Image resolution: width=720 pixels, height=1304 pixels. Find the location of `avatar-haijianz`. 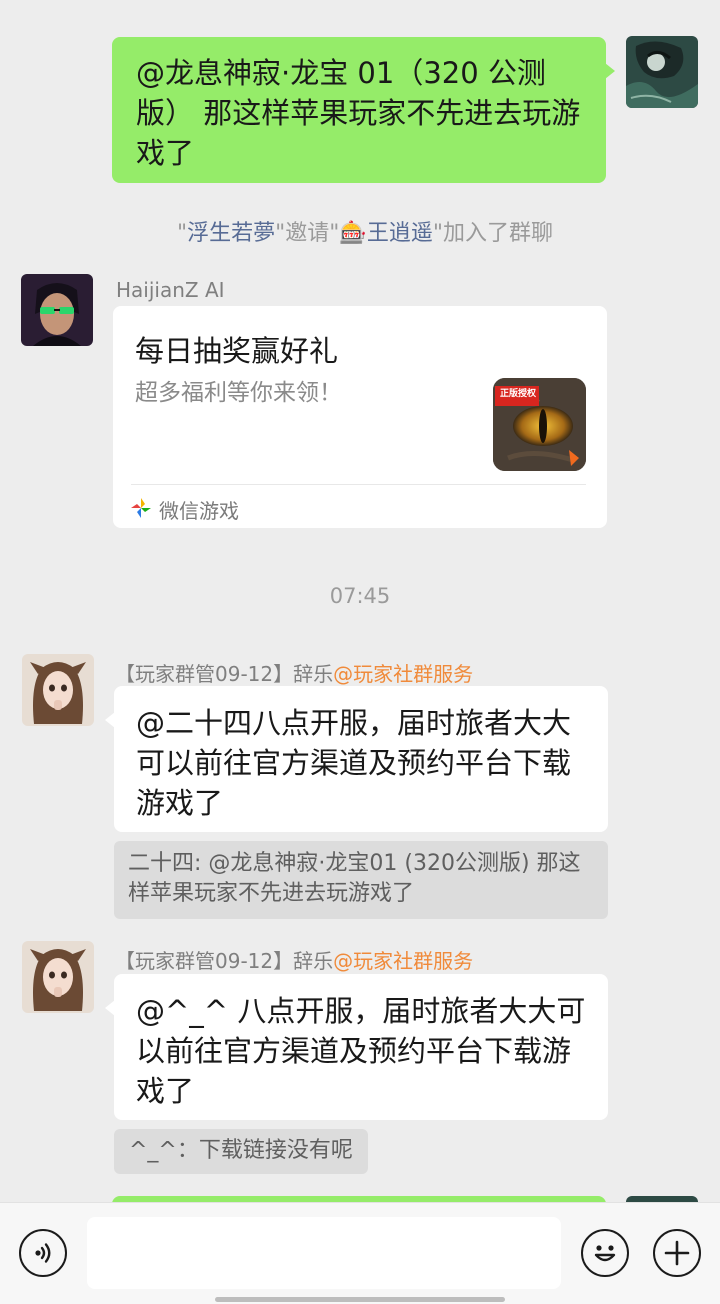

avatar-haijianz is located at coordinates (57, 310).